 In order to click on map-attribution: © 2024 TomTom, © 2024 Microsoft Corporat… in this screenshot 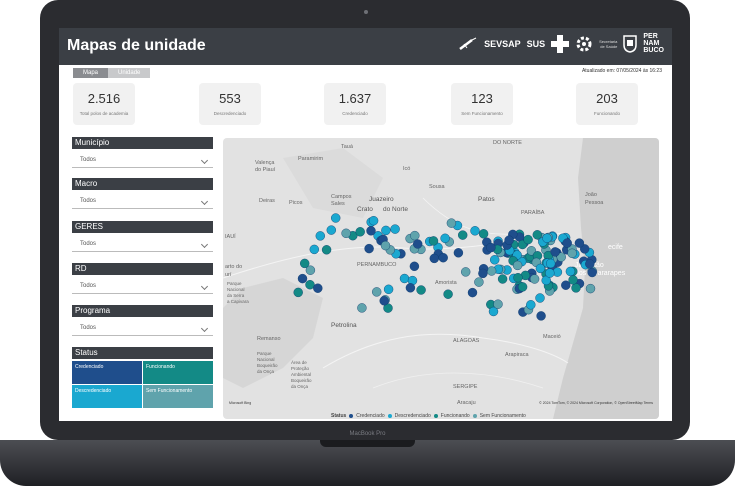, I will do `click(596, 403)`.